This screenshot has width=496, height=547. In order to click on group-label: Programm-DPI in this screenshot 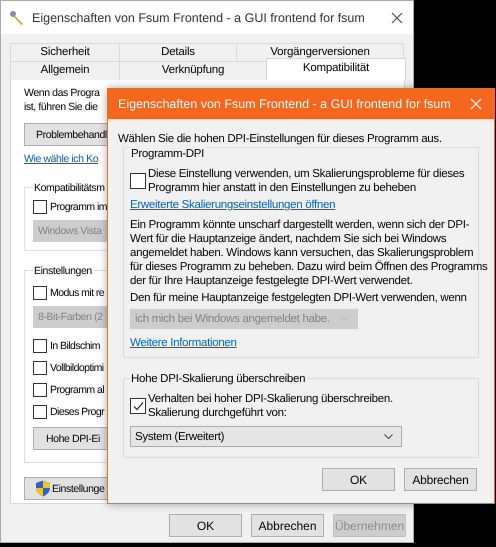, I will do `click(168, 154)`.